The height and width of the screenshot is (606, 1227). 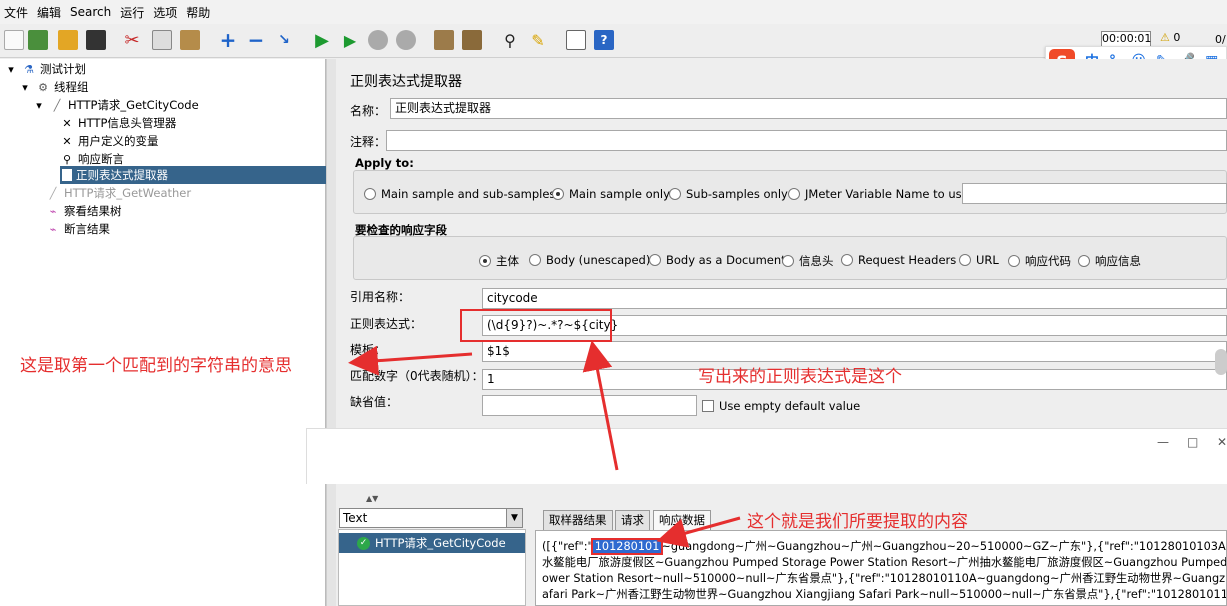 I want to click on arrow-to-regex, so click(x=600, y=405).